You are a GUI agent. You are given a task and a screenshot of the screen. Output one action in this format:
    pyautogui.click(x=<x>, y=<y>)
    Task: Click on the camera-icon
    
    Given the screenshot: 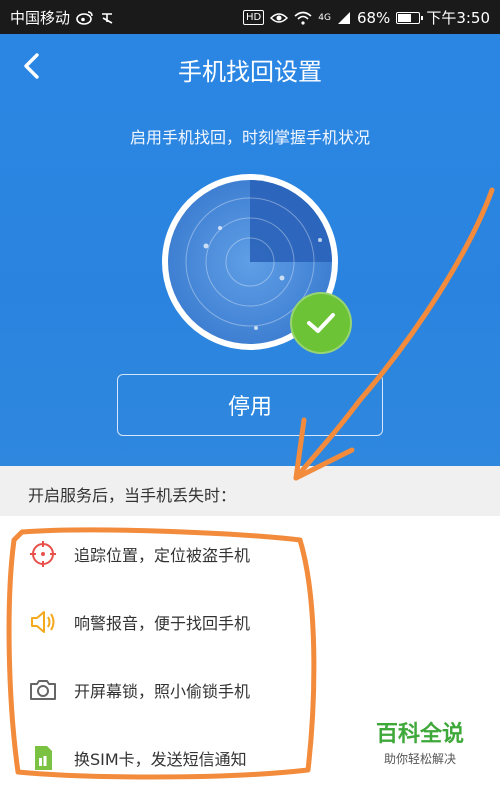 What is the action you would take?
    pyautogui.click(x=43, y=690)
    